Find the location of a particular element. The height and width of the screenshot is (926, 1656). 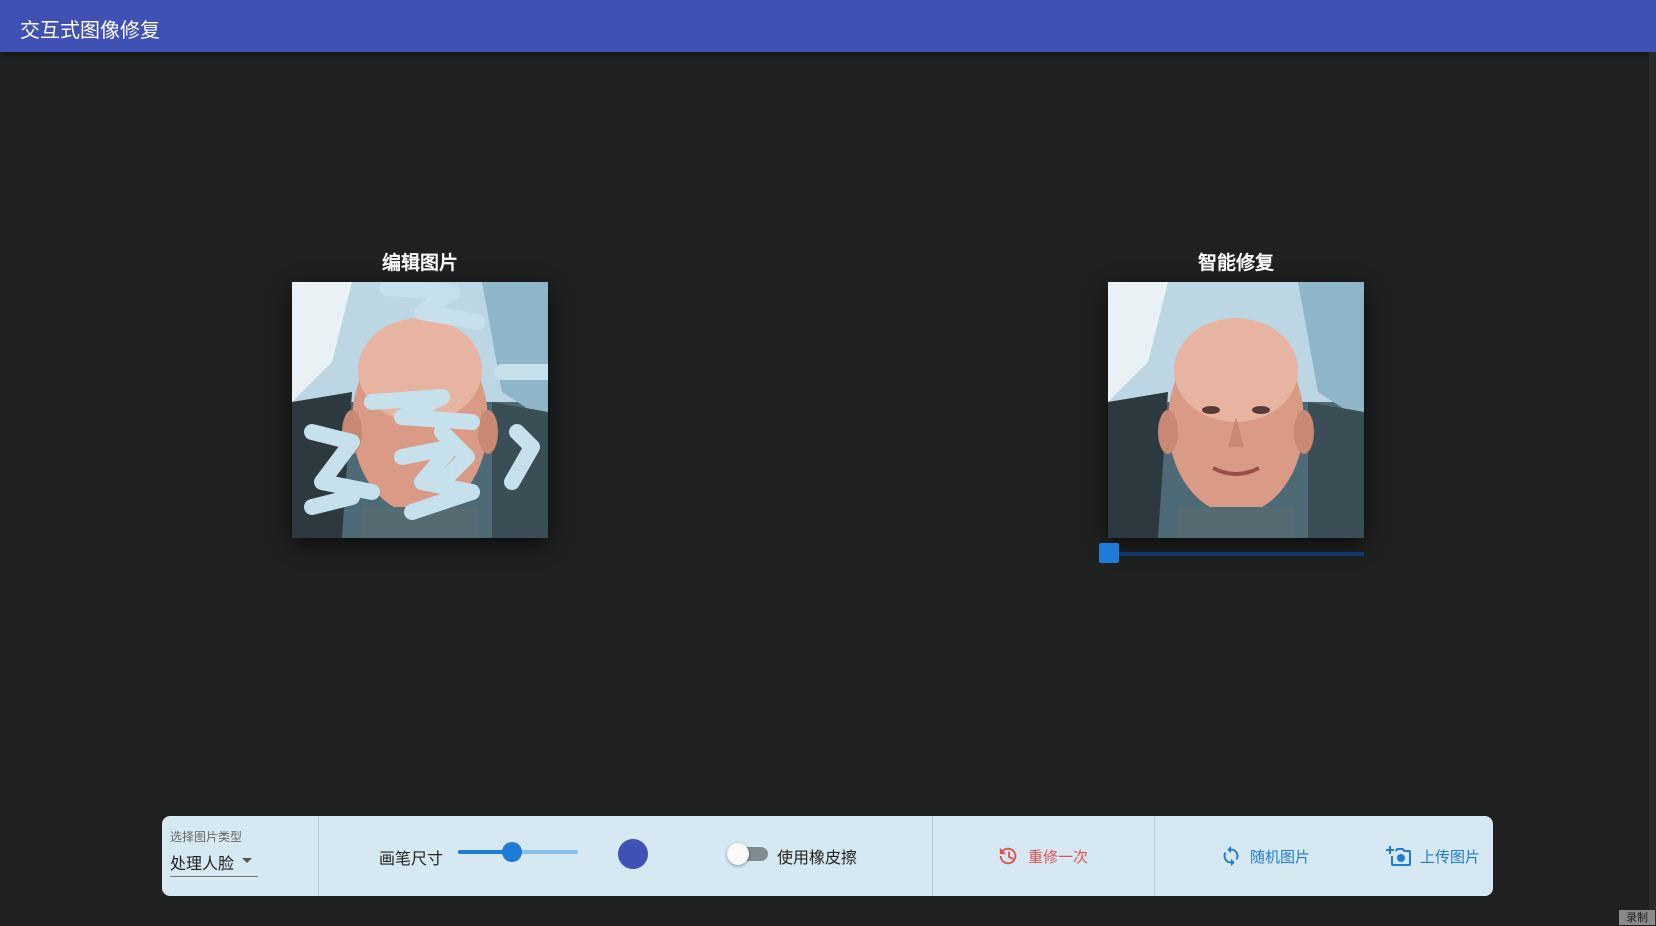

toolbar: 选择图片类型 处理人脸 画笔尺寸 使用橡皮擦 重修一次 随机图片 上传图片 is located at coordinates (827, 856).